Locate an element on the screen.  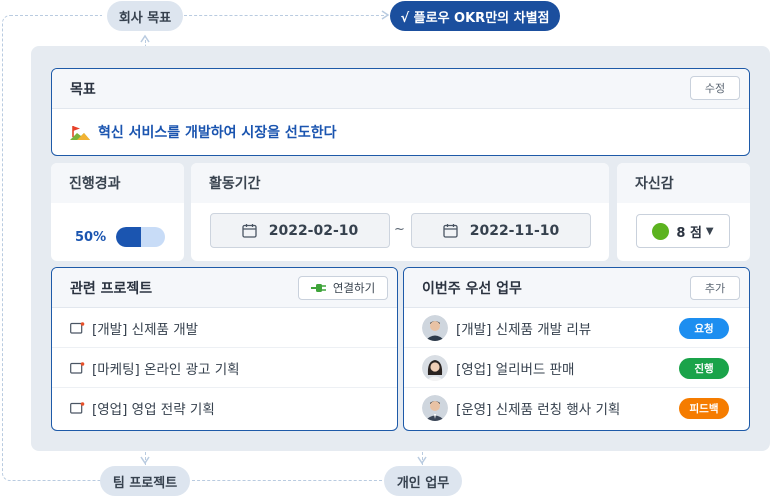
confidence-header: 자신감 is located at coordinates (683, 183).